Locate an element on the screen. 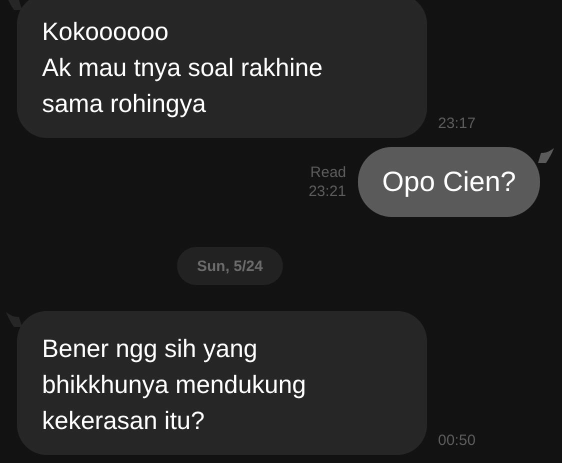 The width and height of the screenshot is (562, 463). date-separator: Sun, 5/24 is located at coordinates (230, 266).